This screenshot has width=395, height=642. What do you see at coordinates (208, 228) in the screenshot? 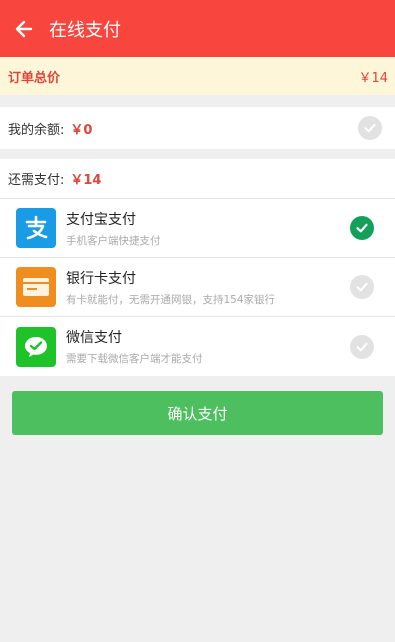
I see `payment-text: 支付宝支付 手机客户端快捷支付` at bounding box center [208, 228].